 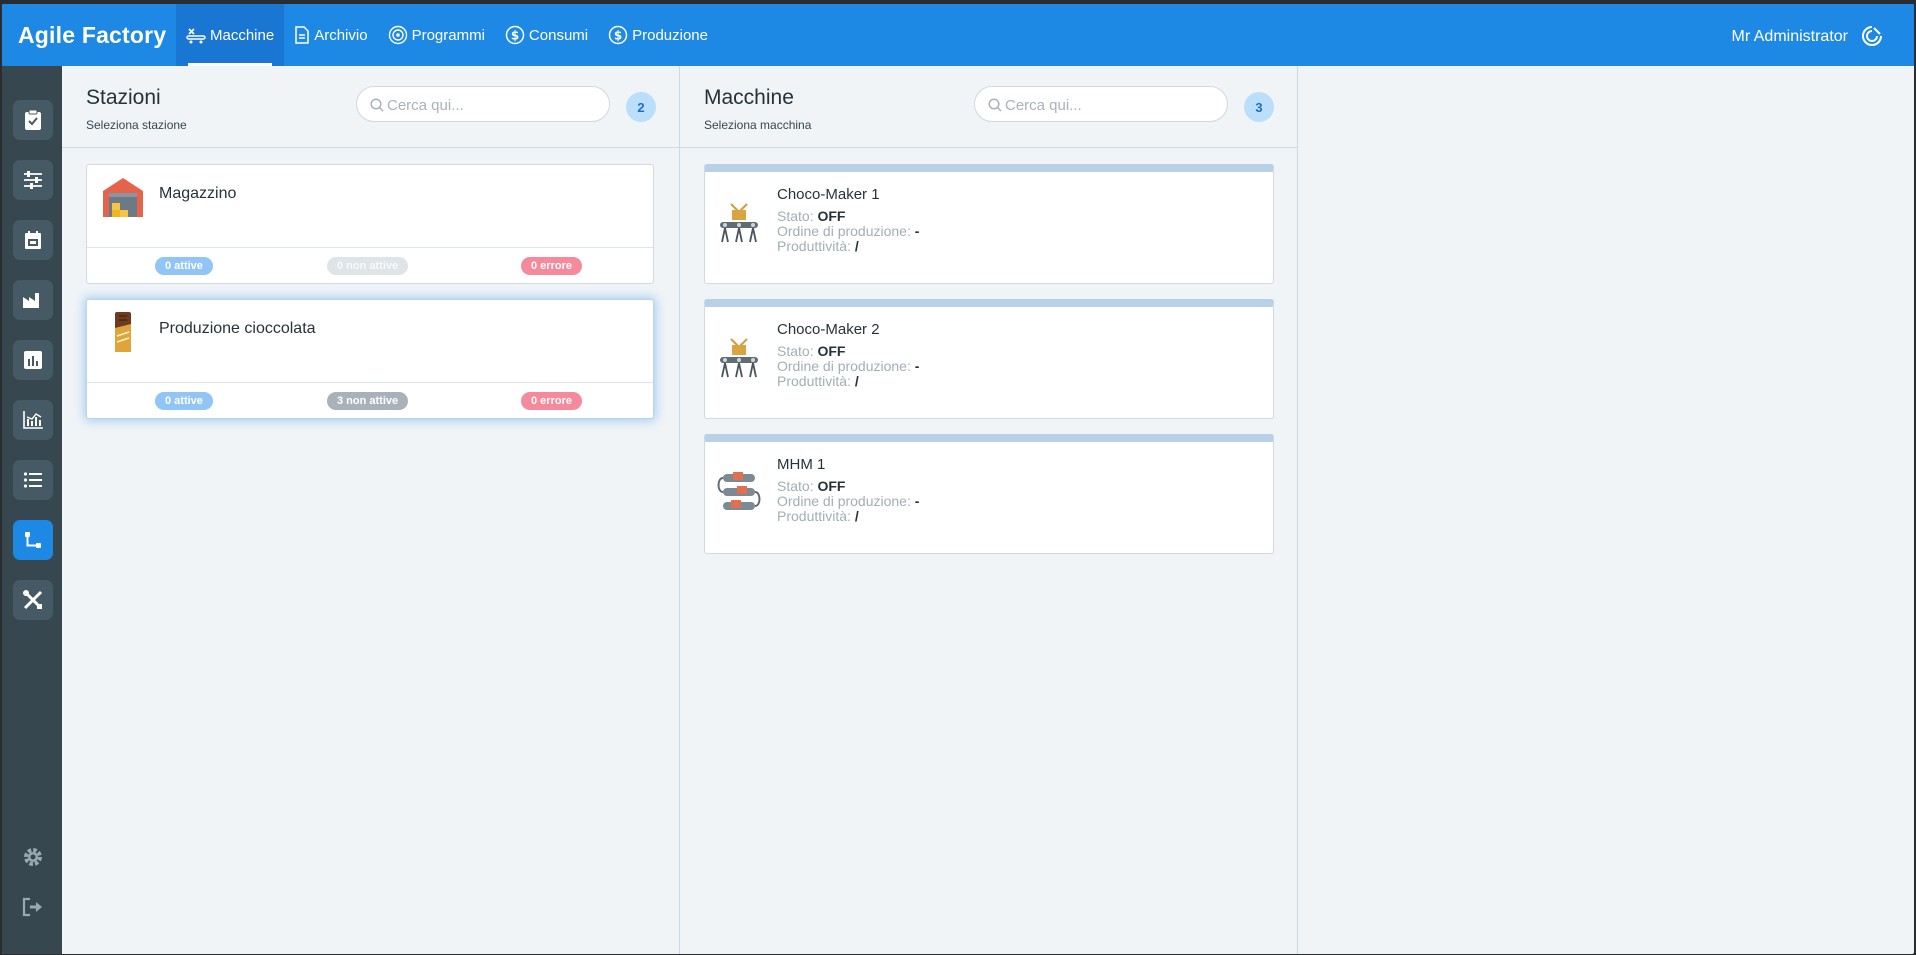 What do you see at coordinates (33, 360) in the screenshot?
I see `sidebar-item-reports` at bounding box center [33, 360].